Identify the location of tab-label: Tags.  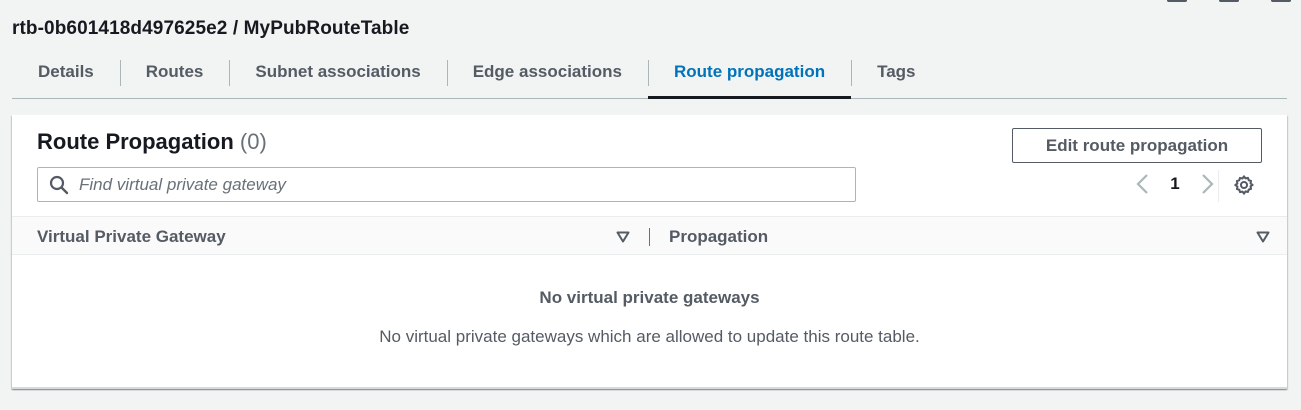
(896, 71).